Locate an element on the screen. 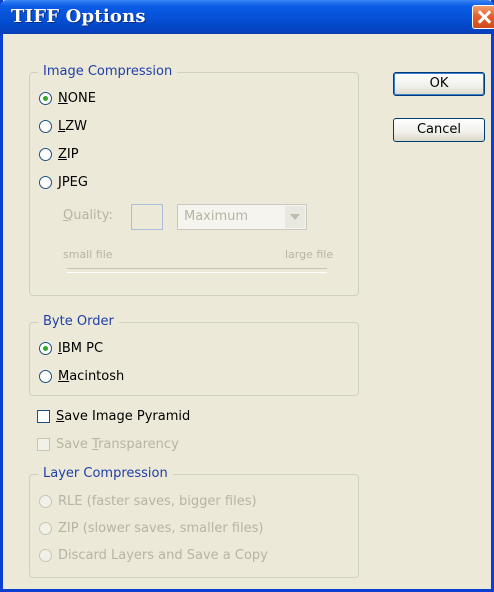  radio-zip-indicator is located at coordinates (45, 154).